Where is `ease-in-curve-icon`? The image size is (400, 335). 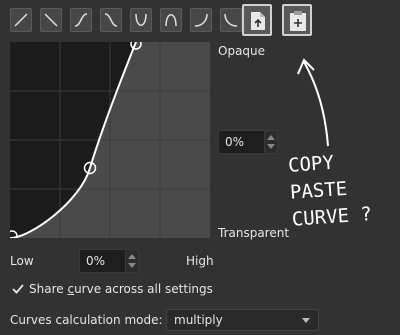 ease-in-curve-icon is located at coordinates (201, 20).